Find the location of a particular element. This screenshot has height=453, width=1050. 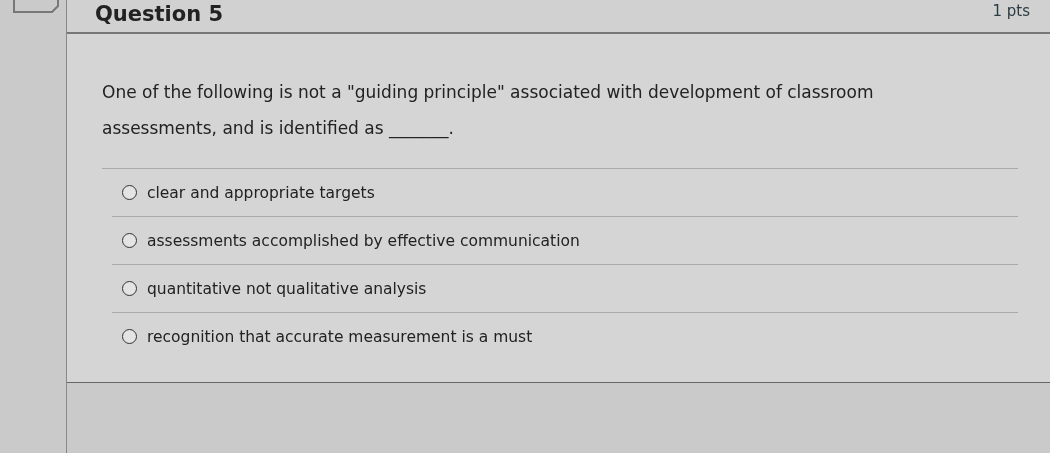

flag-icon is located at coordinates (37, 7).